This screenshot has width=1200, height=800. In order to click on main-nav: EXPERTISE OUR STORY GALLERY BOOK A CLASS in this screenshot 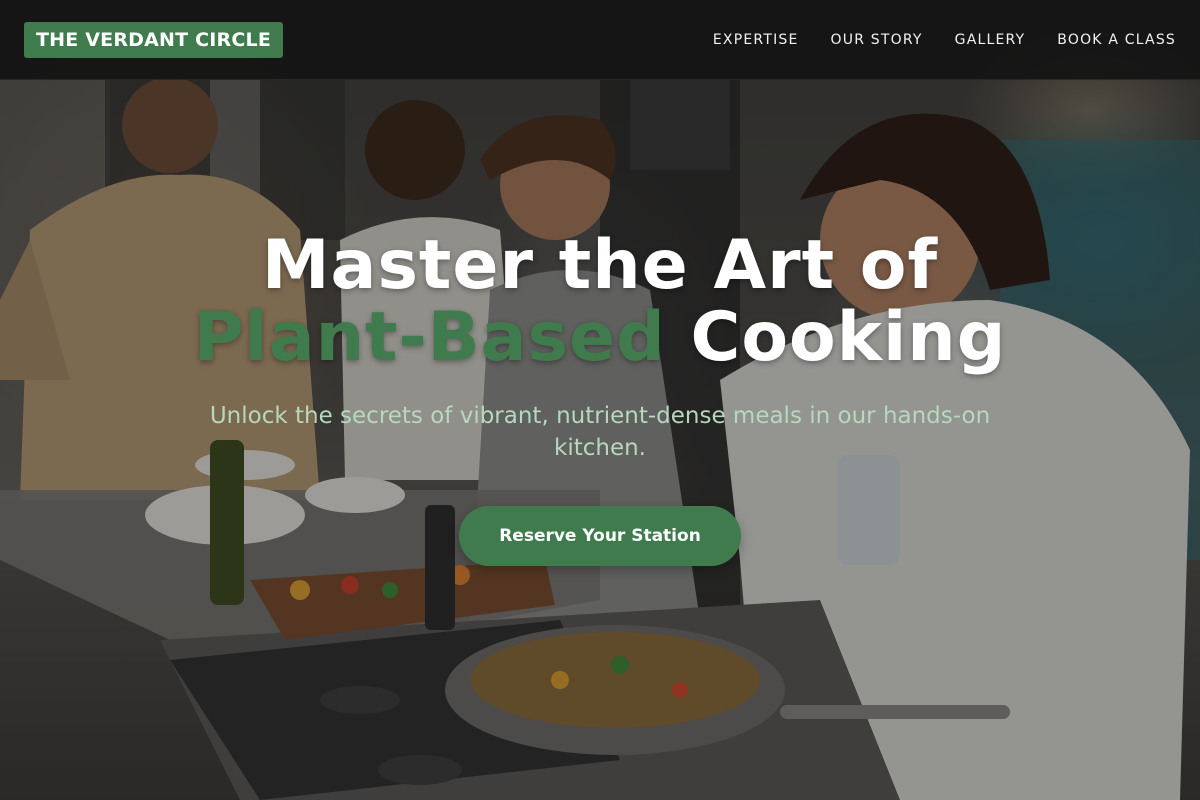, I will do `click(944, 40)`.